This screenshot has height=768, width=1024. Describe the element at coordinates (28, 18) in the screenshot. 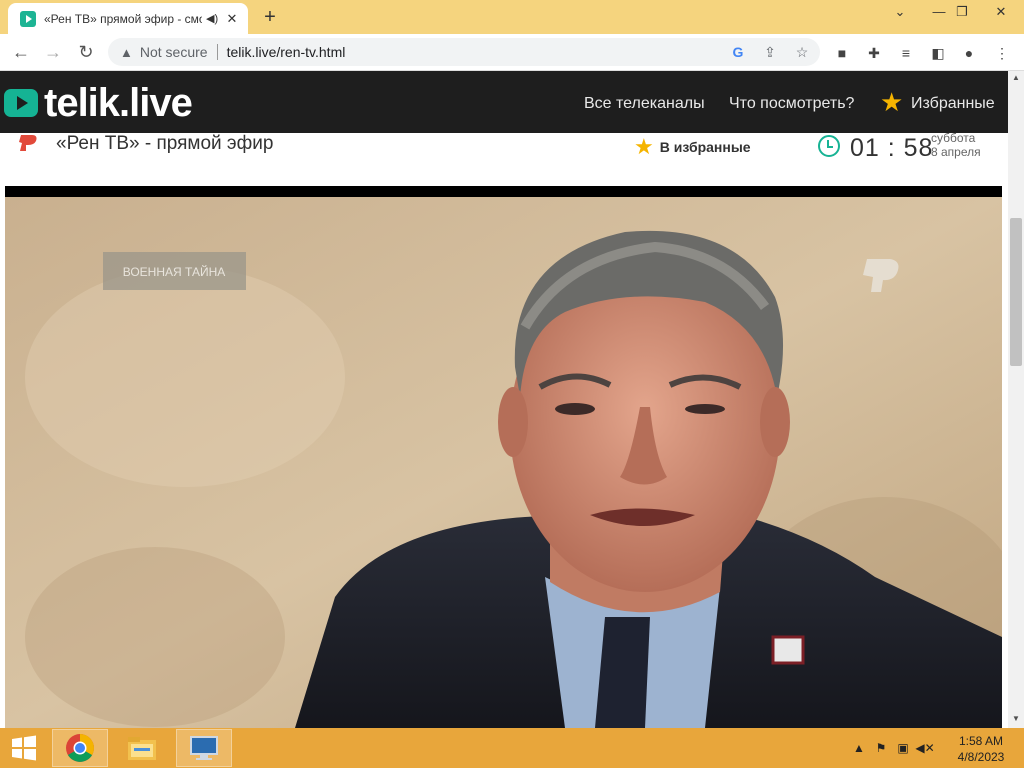

I see `tab-favicon-icon` at that location.